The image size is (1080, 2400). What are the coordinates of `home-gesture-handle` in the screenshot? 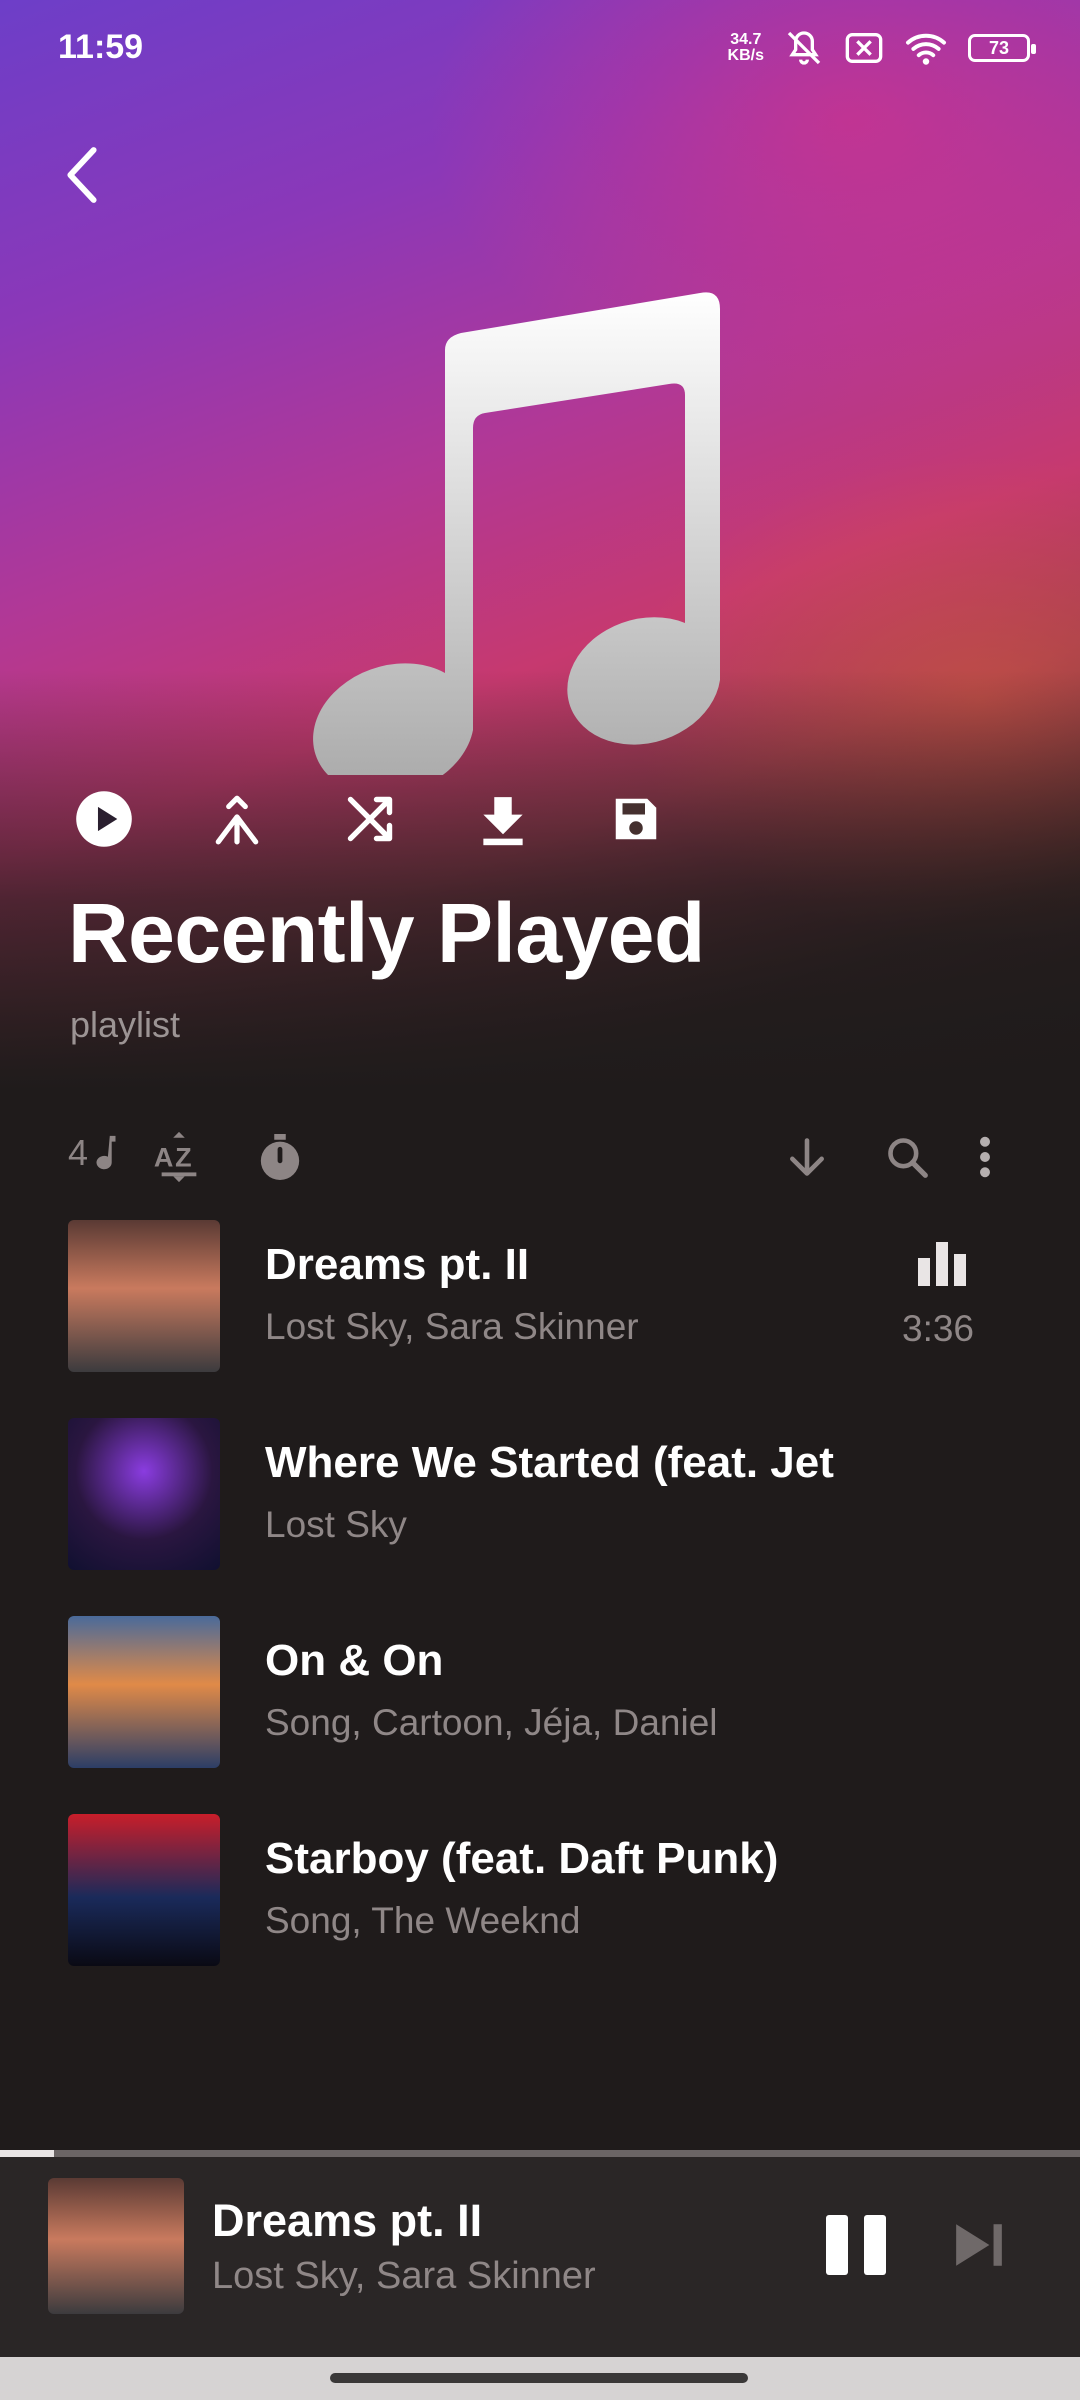 It's located at (539, 2378).